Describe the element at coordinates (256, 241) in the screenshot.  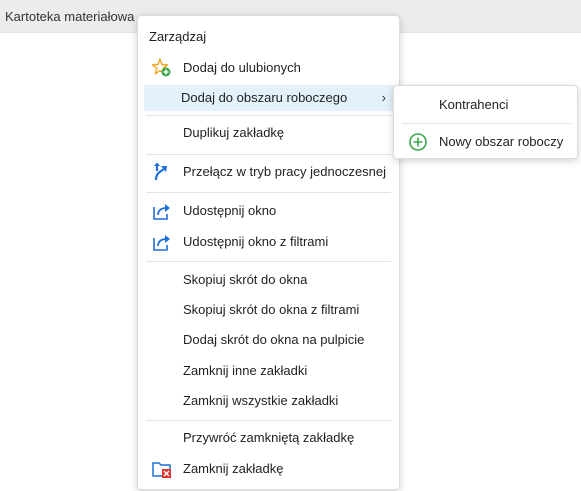
I see `menu-item-label: Udostępnij okno z filtrami` at that location.